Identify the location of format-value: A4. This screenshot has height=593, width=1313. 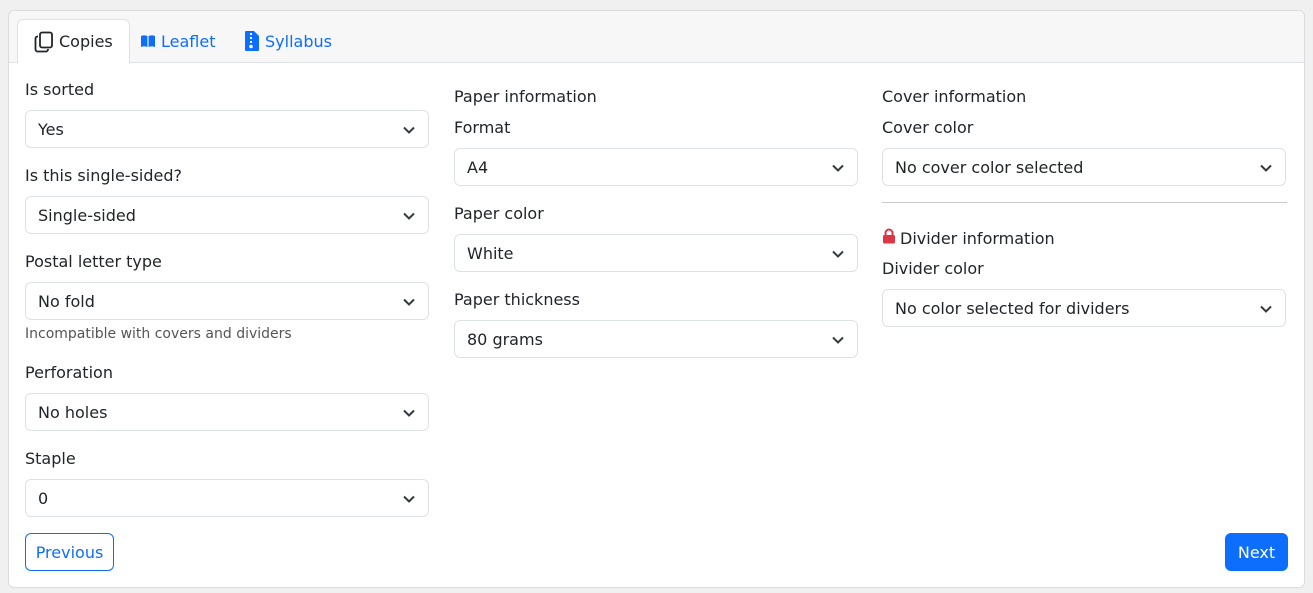
(478, 167).